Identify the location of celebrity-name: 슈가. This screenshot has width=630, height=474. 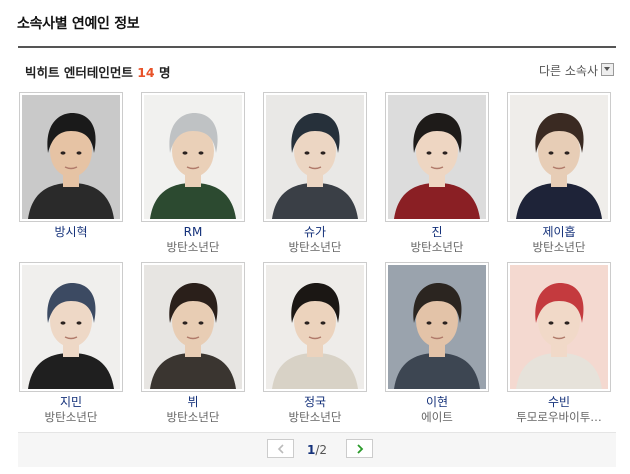
(315, 232).